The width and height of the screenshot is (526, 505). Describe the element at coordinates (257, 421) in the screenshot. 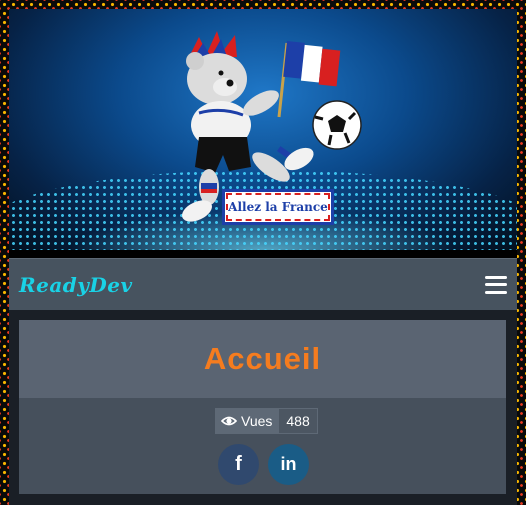

I see `views-label: Vues` at that location.